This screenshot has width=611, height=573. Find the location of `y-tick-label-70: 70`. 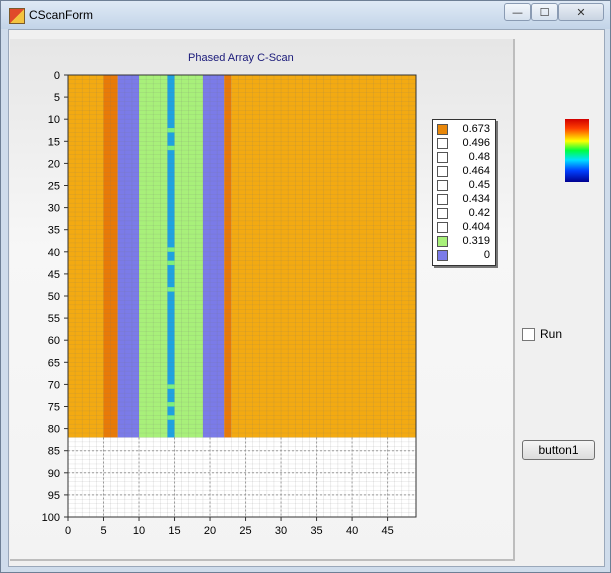

y-tick-label-70: 70 is located at coordinates (54, 385).